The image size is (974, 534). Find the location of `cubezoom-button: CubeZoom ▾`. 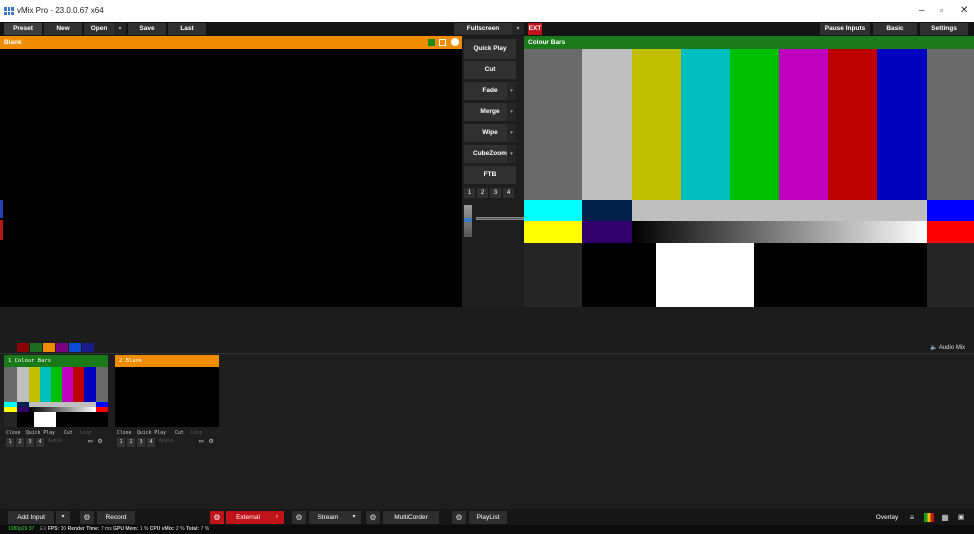

cubezoom-button: CubeZoom ▾ is located at coordinates (490, 154).